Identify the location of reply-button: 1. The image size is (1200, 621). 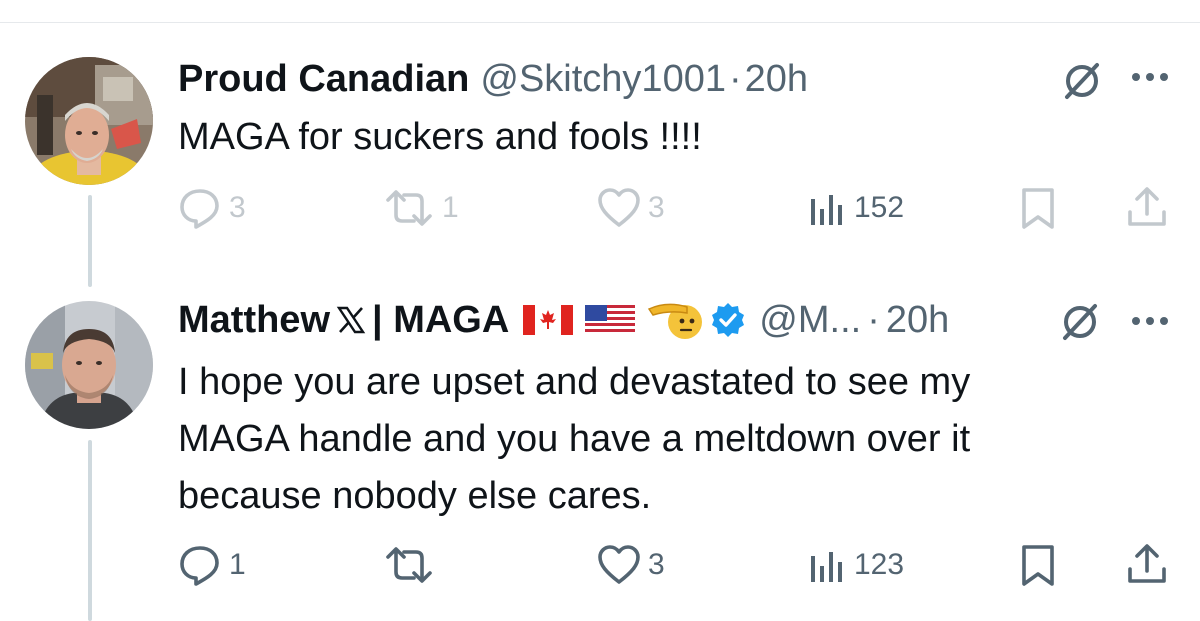
(211, 565).